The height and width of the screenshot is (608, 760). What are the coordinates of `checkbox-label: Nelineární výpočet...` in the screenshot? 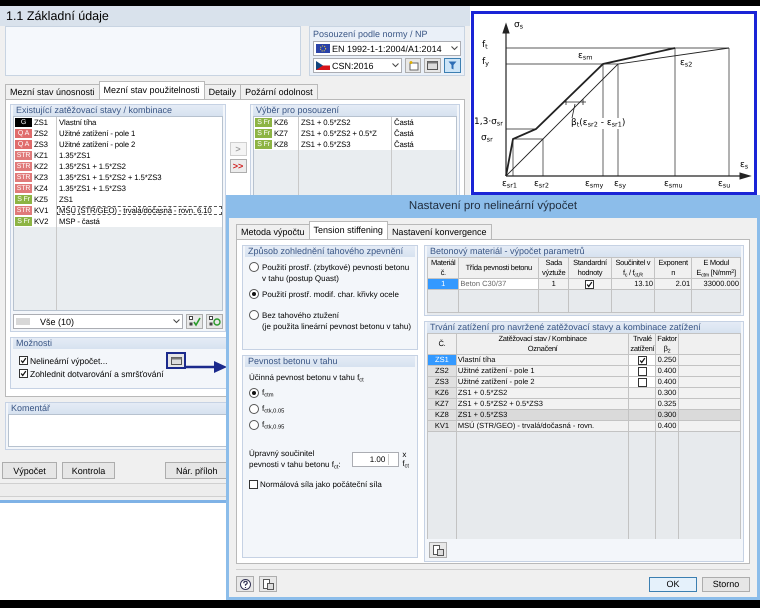 It's located at (69, 361).